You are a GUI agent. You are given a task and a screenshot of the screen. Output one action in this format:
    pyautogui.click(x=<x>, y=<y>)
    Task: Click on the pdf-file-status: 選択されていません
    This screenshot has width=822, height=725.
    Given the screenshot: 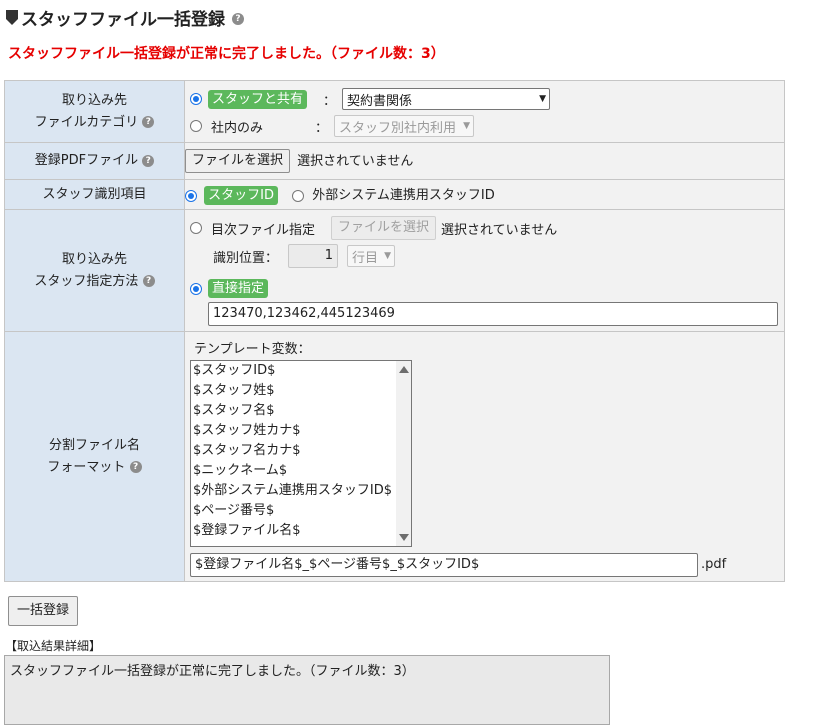 What is the action you would take?
    pyautogui.click(x=355, y=161)
    